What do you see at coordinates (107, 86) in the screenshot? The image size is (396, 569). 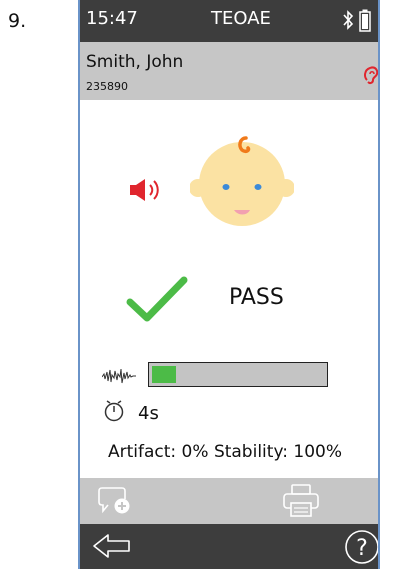 I see `patient-id: 235890` at bounding box center [107, 86].